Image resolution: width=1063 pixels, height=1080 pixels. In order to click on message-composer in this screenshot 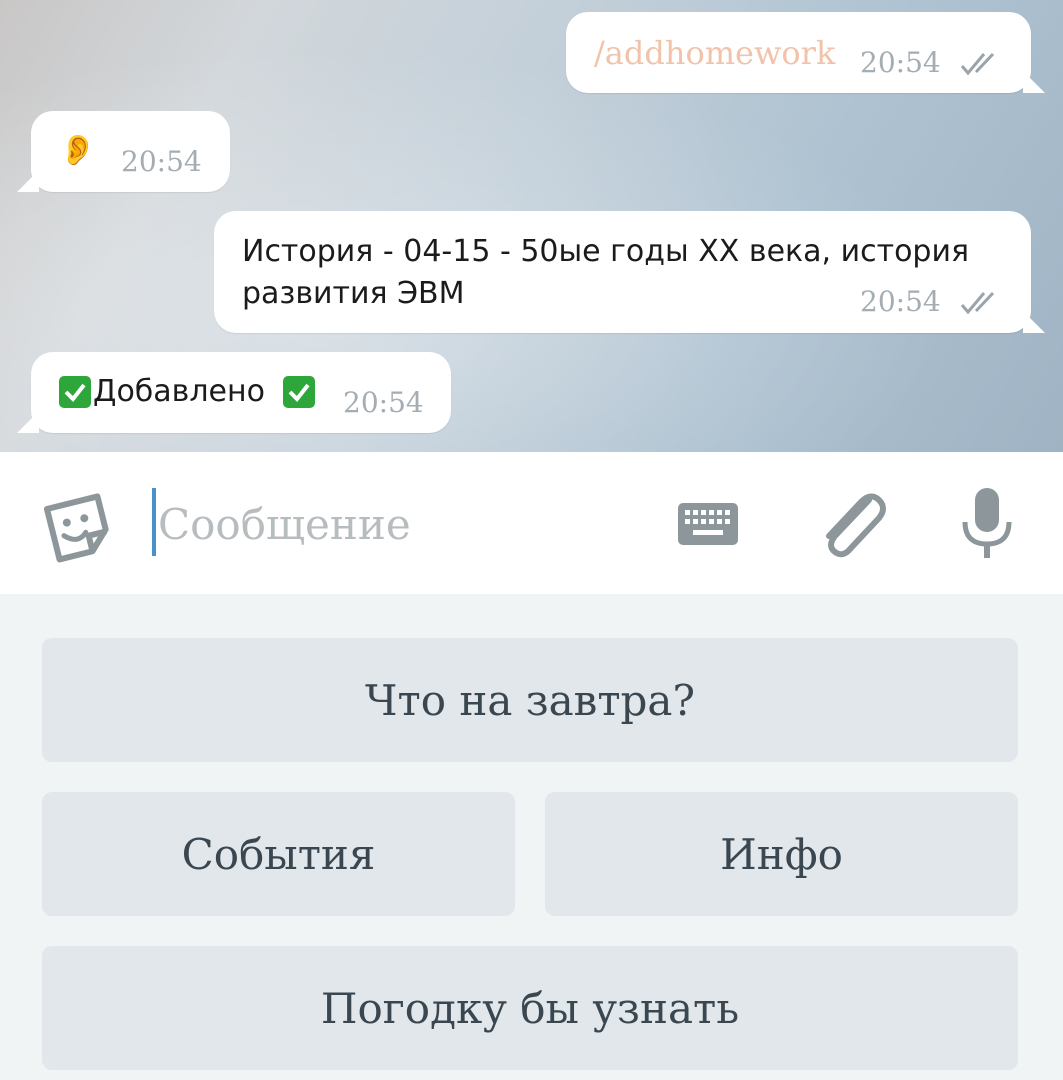, I will do `click(531, 523)`.